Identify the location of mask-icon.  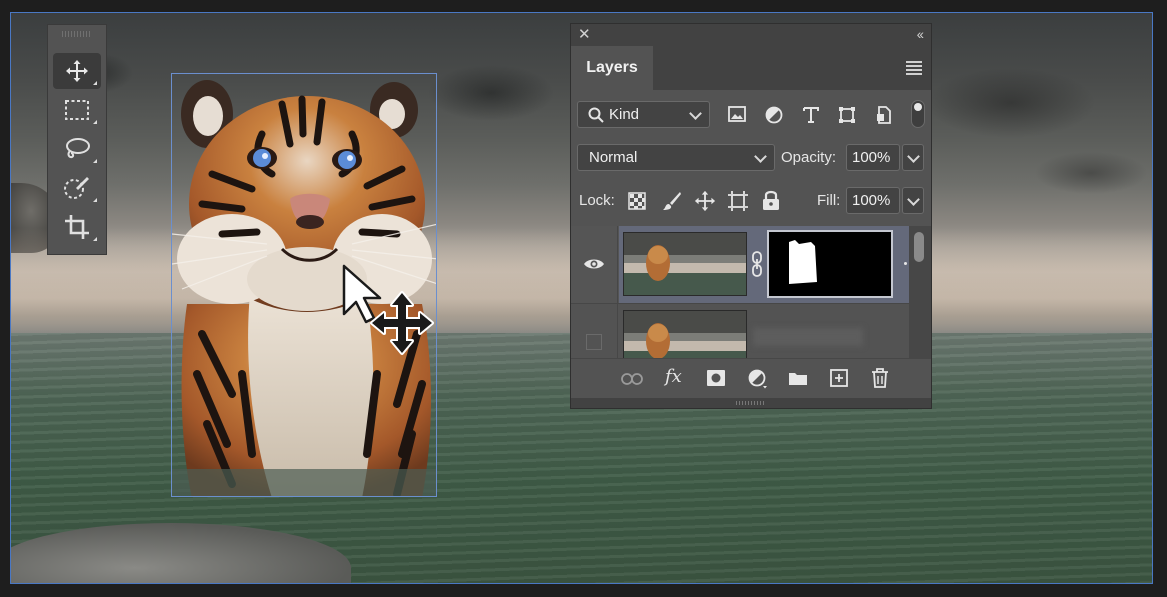
(716, 378).